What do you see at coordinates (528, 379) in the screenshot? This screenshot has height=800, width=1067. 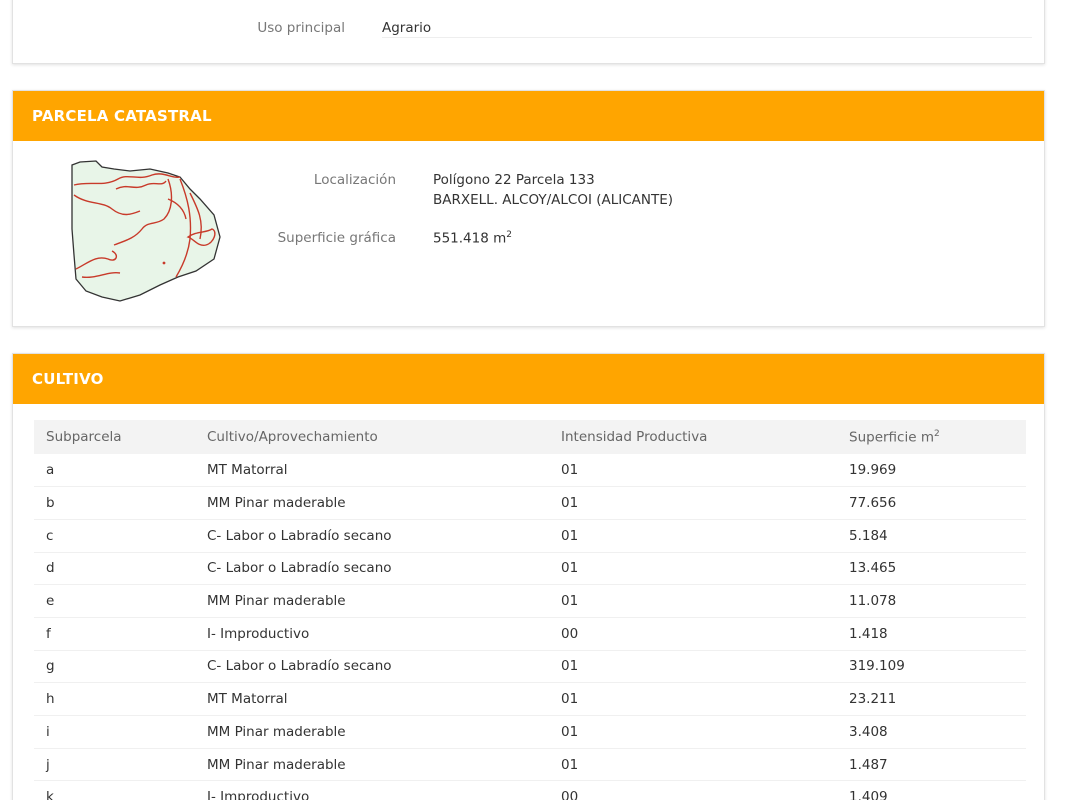 I see `cultivo-header: CULTIVO` at bounding box center [528, 379].